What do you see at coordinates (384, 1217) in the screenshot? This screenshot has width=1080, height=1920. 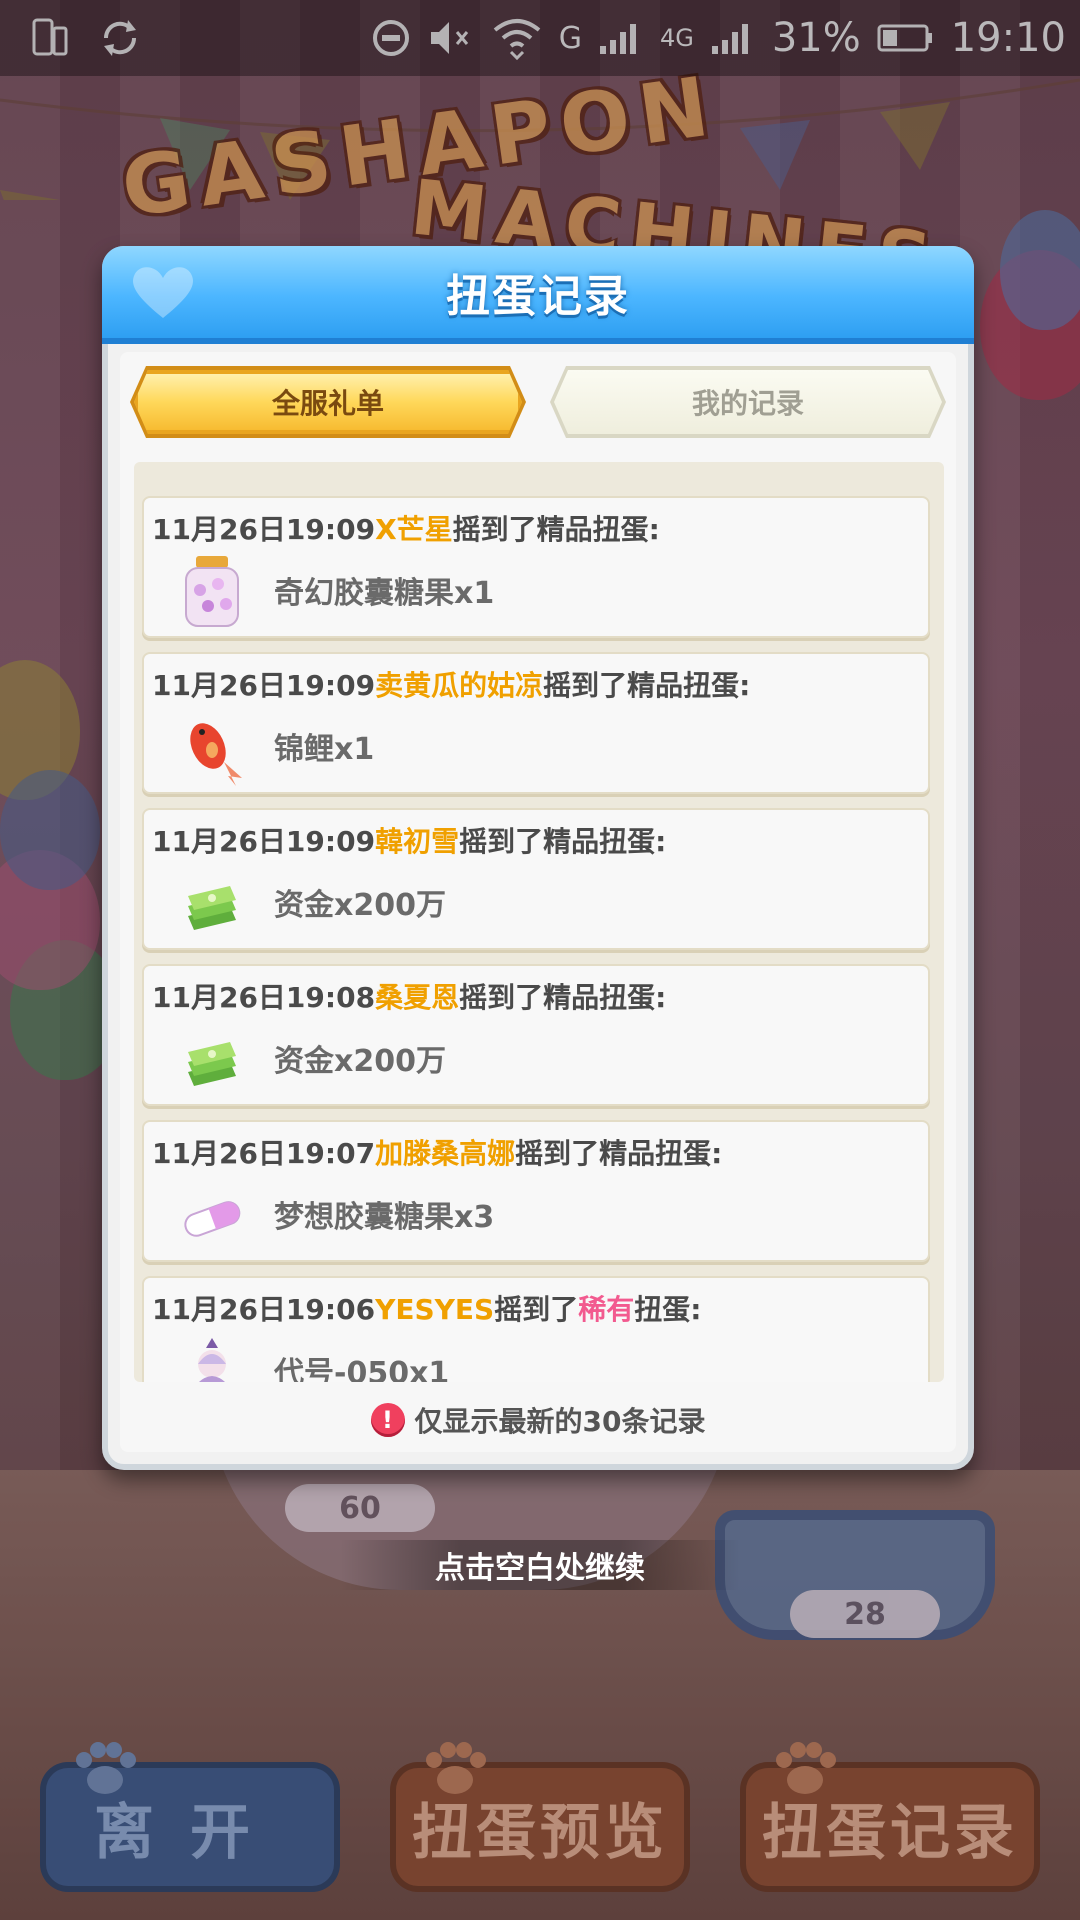 I see `record-item: 梦想胶囊糖果x3` at bounding box center [384, 1217].